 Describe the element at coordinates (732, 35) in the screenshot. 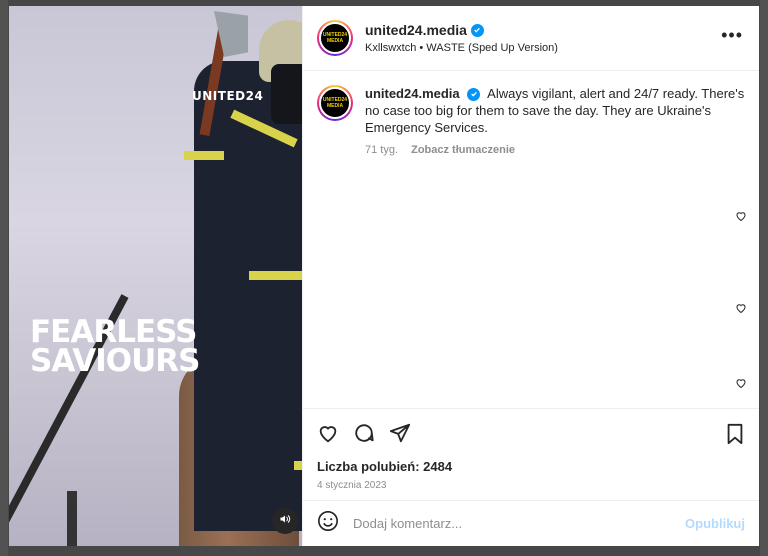

I see `more-options-button: •••` at that location.